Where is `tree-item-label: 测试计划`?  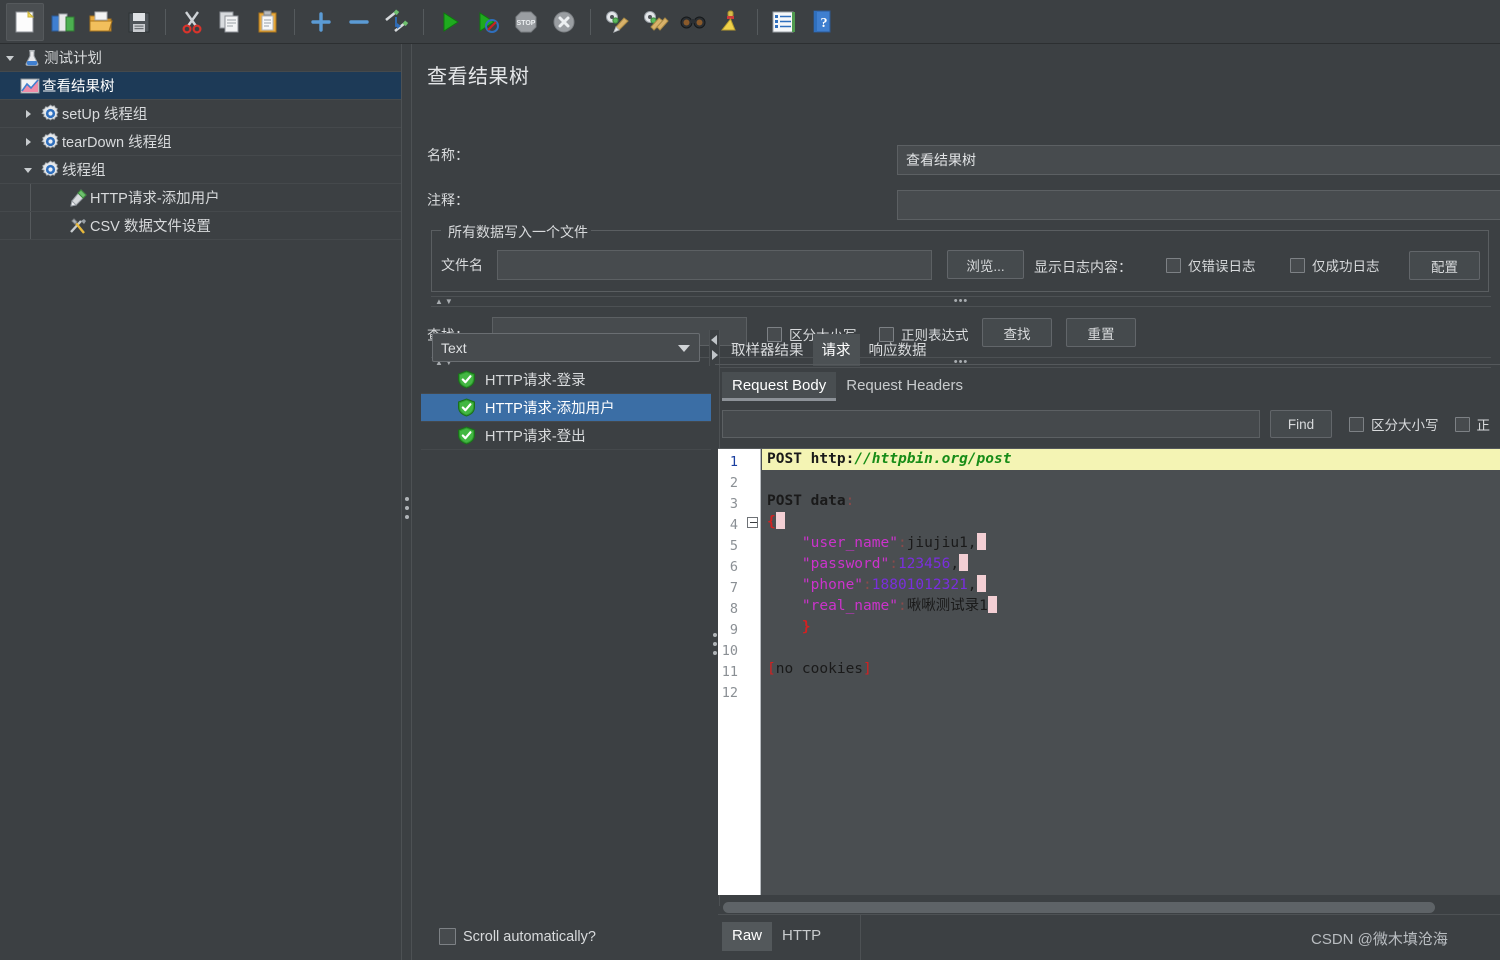 tree-item-label: 测试计划 is located at coordinates (73, 59).